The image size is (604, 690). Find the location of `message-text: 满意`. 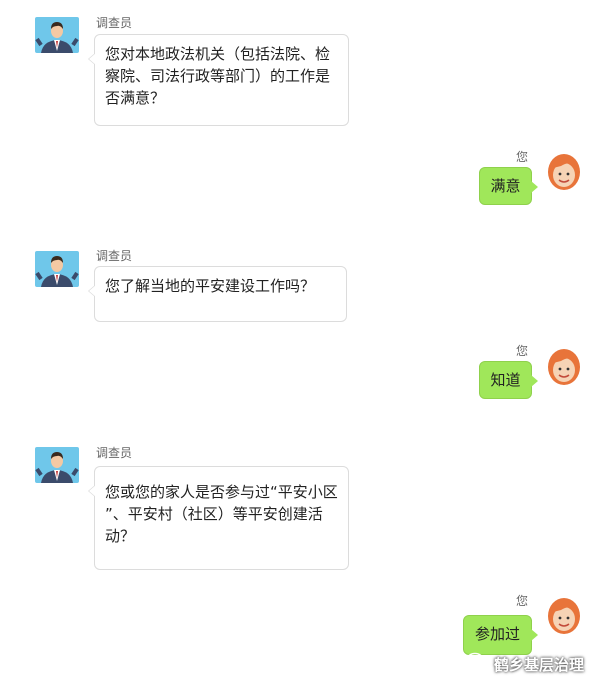

message-text: 满意 is located at coordinates (505, 186).